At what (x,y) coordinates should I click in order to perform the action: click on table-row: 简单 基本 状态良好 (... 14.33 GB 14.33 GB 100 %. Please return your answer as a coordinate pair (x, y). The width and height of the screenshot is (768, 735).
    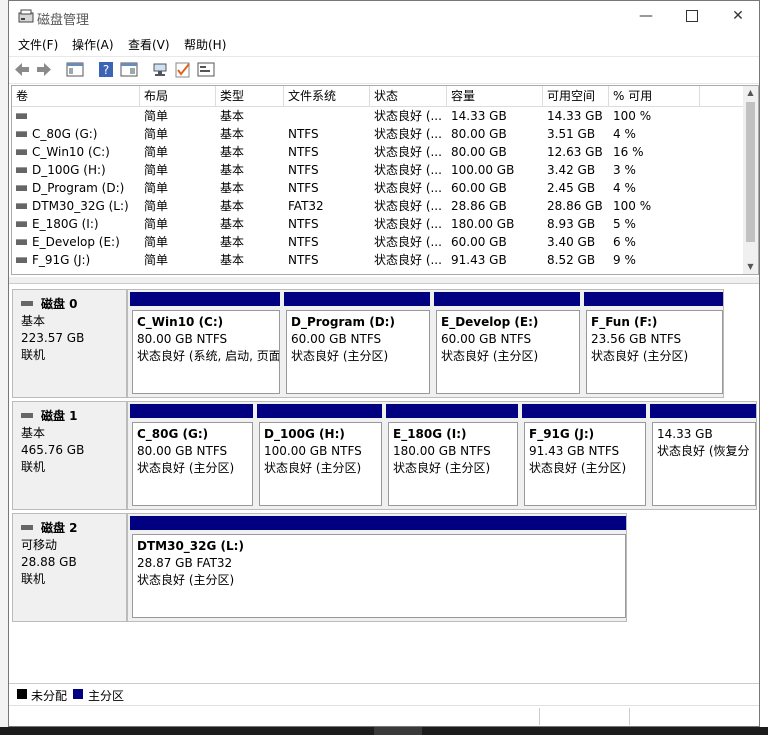
    Looking at the image, I should click on (378, 116).